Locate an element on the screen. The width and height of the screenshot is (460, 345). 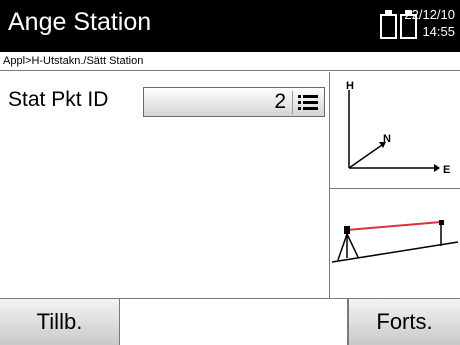
back-button: Tillb. is located at coordinates (60, 322).